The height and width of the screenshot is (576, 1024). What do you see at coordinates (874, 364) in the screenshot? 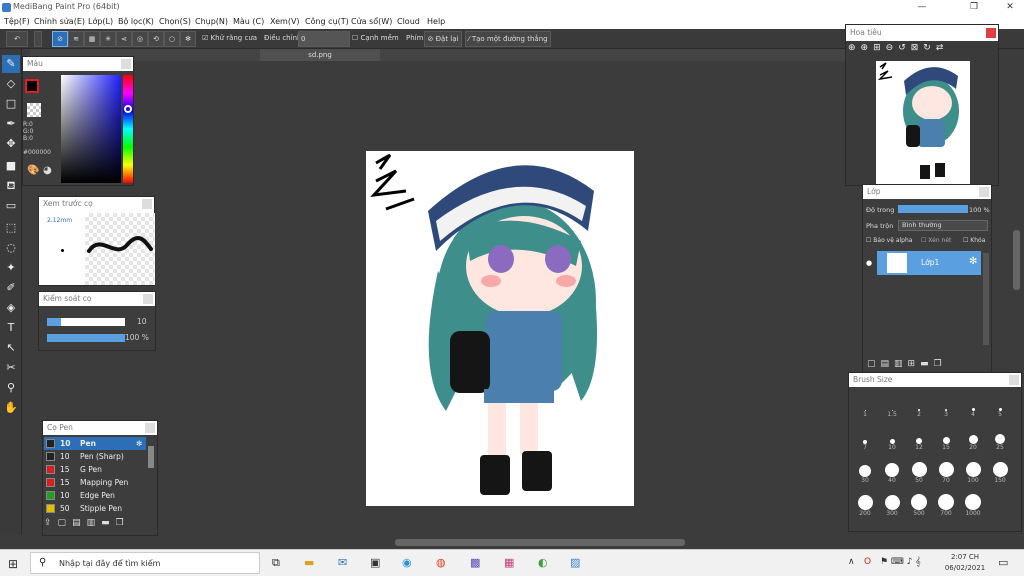
I see `new-layer-icon: ▢` at bounding box center [874, 364].